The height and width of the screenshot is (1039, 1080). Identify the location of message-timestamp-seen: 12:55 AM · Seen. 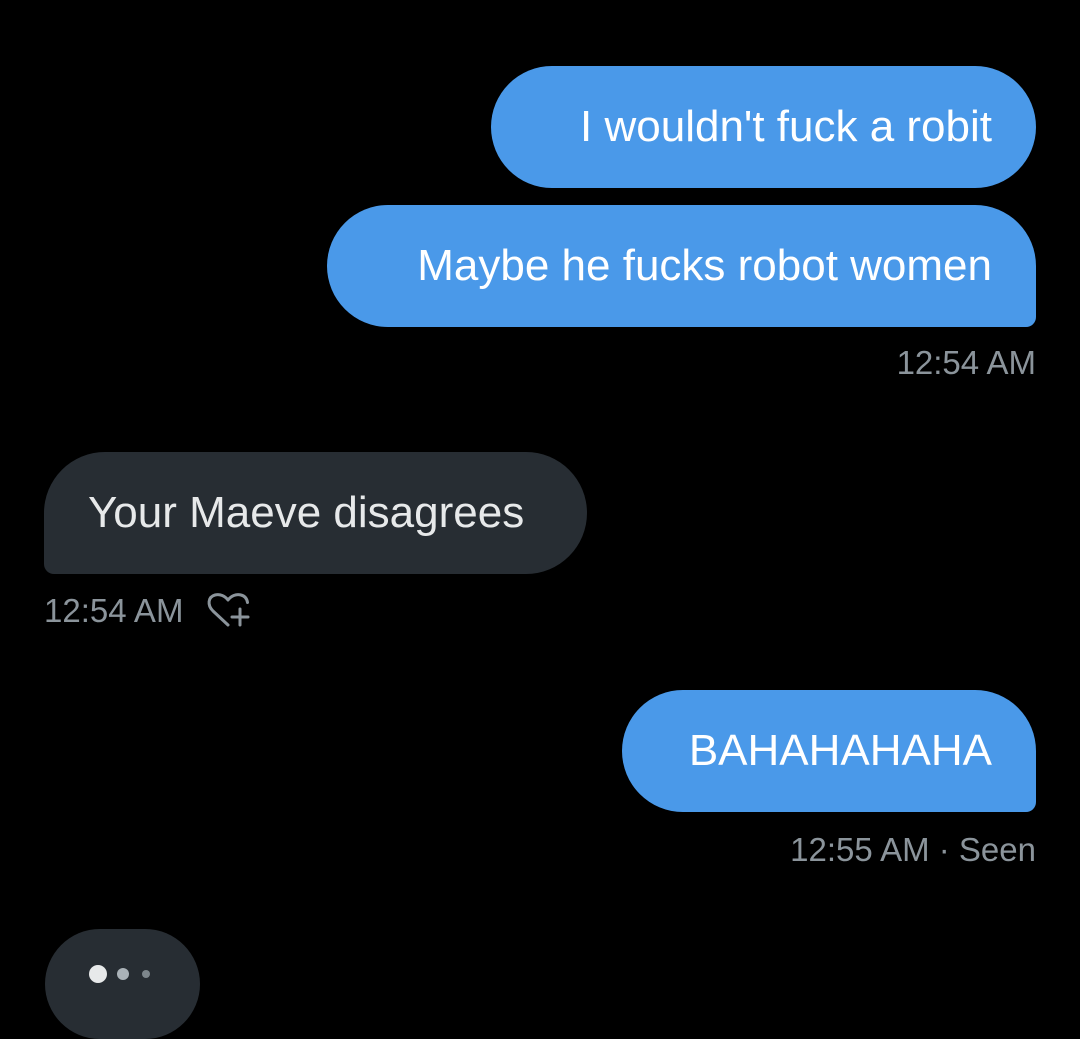
(913, 849).